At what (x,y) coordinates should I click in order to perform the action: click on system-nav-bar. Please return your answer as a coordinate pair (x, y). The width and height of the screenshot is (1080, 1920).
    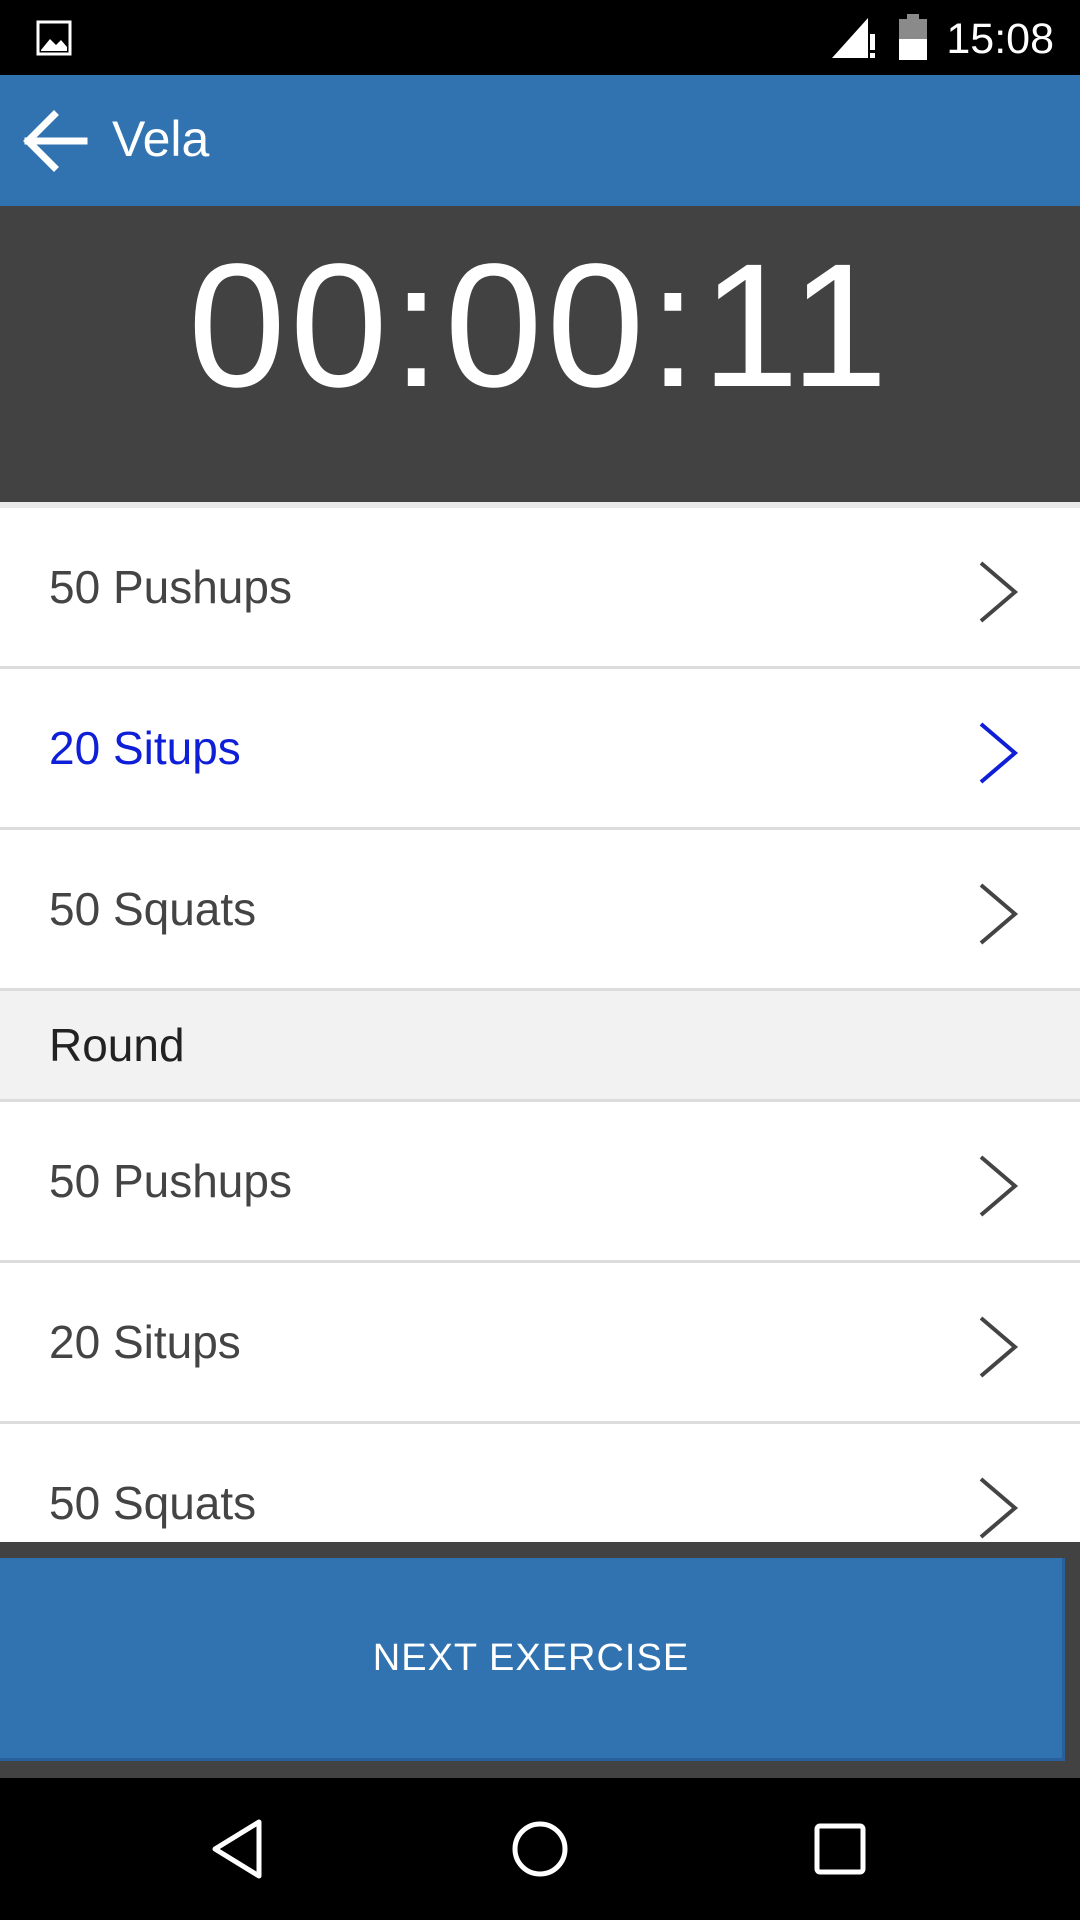
    Looking at the image, I should click on (540, 1849).